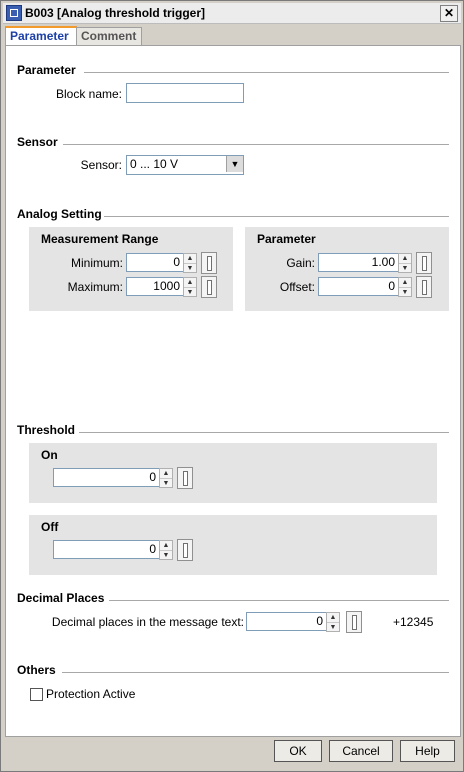  Describe the element at coordinates (298, 751) in the screenshot. I see `ok-button: OK` at that location.